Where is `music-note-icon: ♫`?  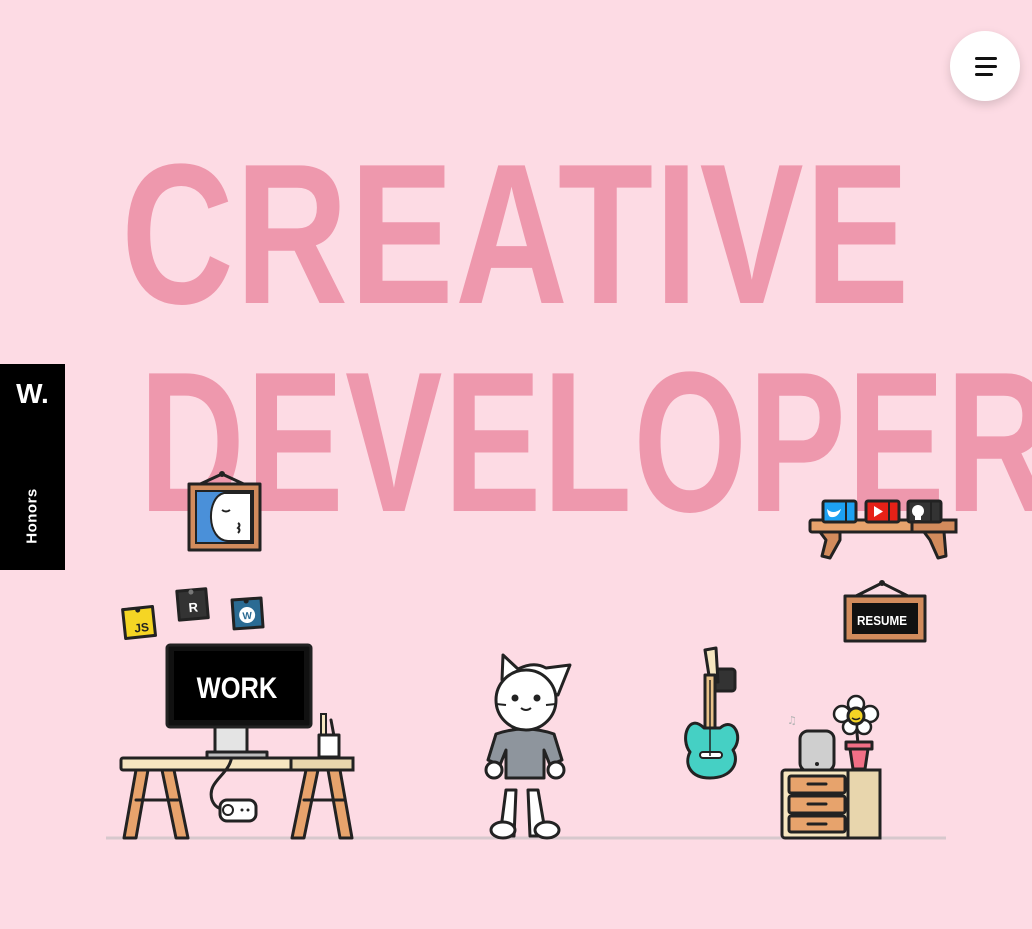 music-note-icon: ♫ is located at coordinates (792, 720).